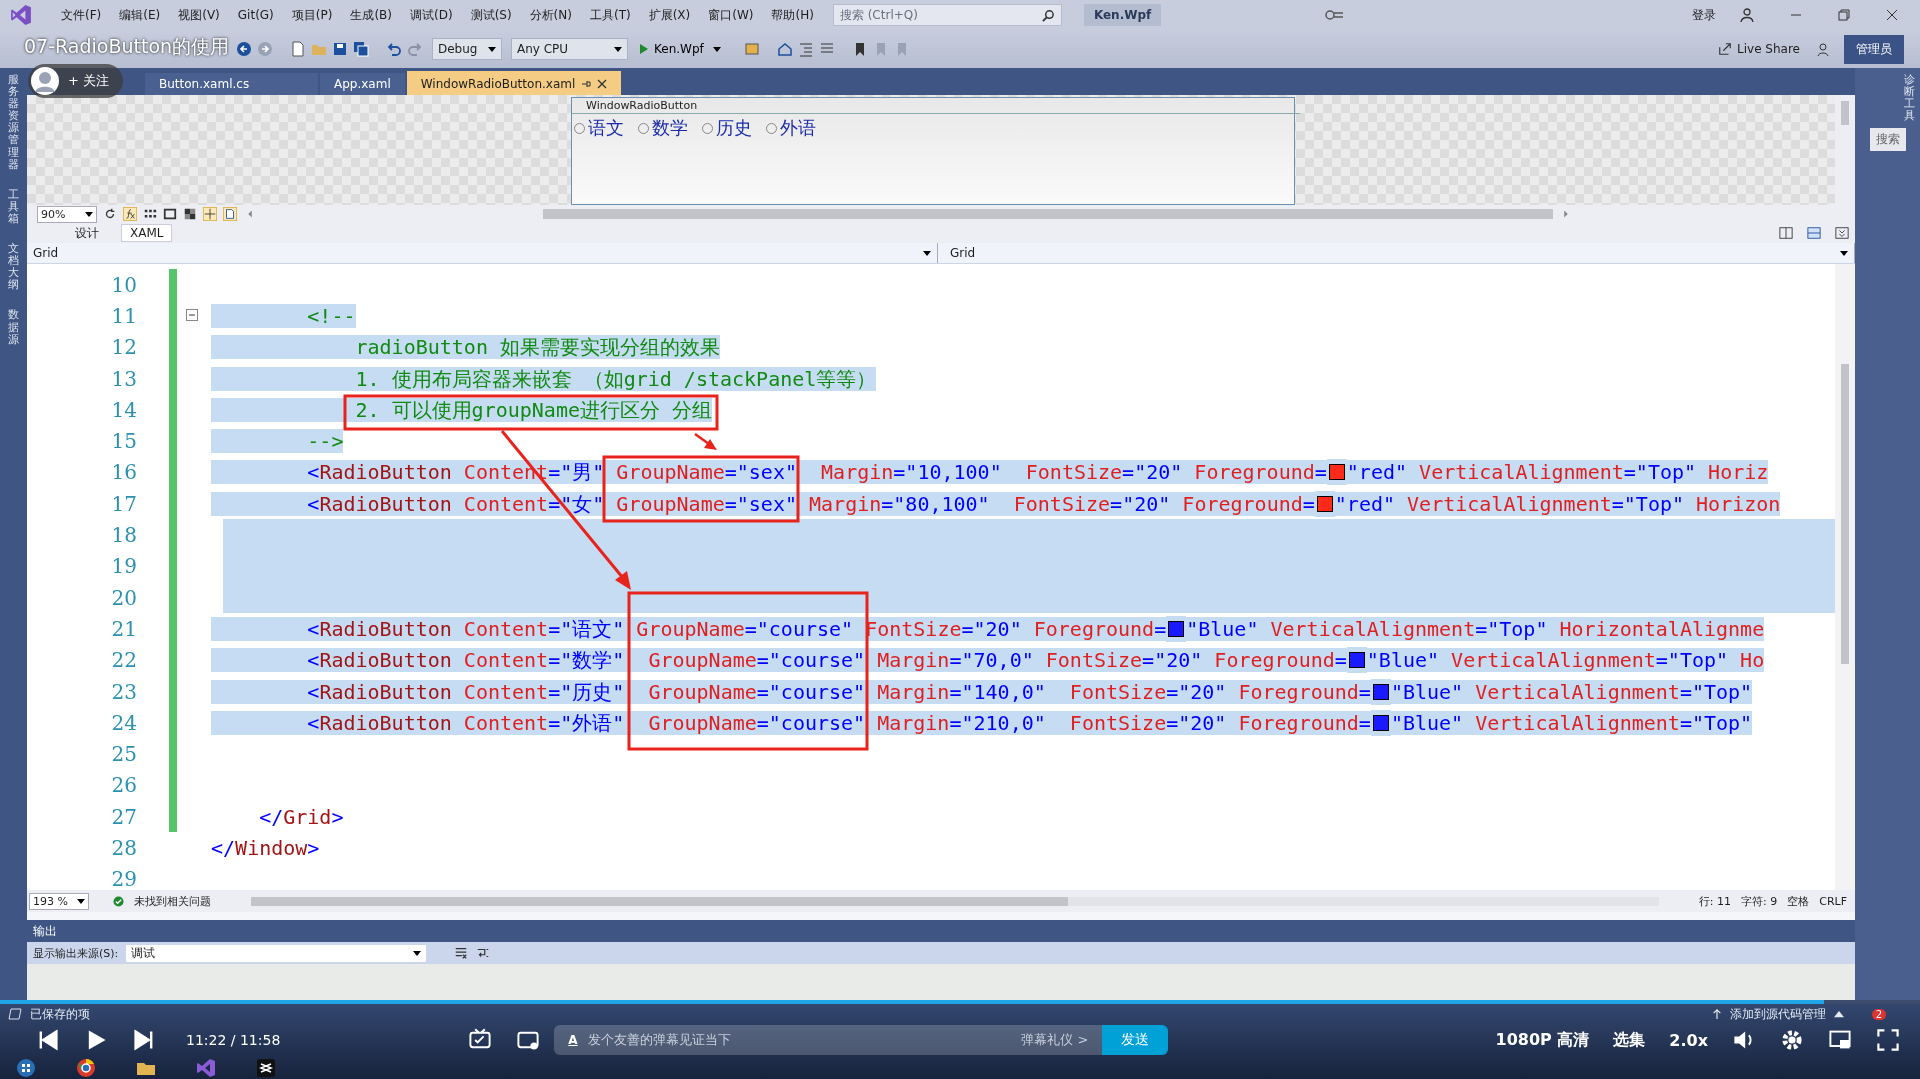 Image resolution: width=1920 pixels, height=1079 pixels. Describe the element at coordinates (569, 49) in the screenshot. I see `platform-dropdown: Any CPU` at that location.